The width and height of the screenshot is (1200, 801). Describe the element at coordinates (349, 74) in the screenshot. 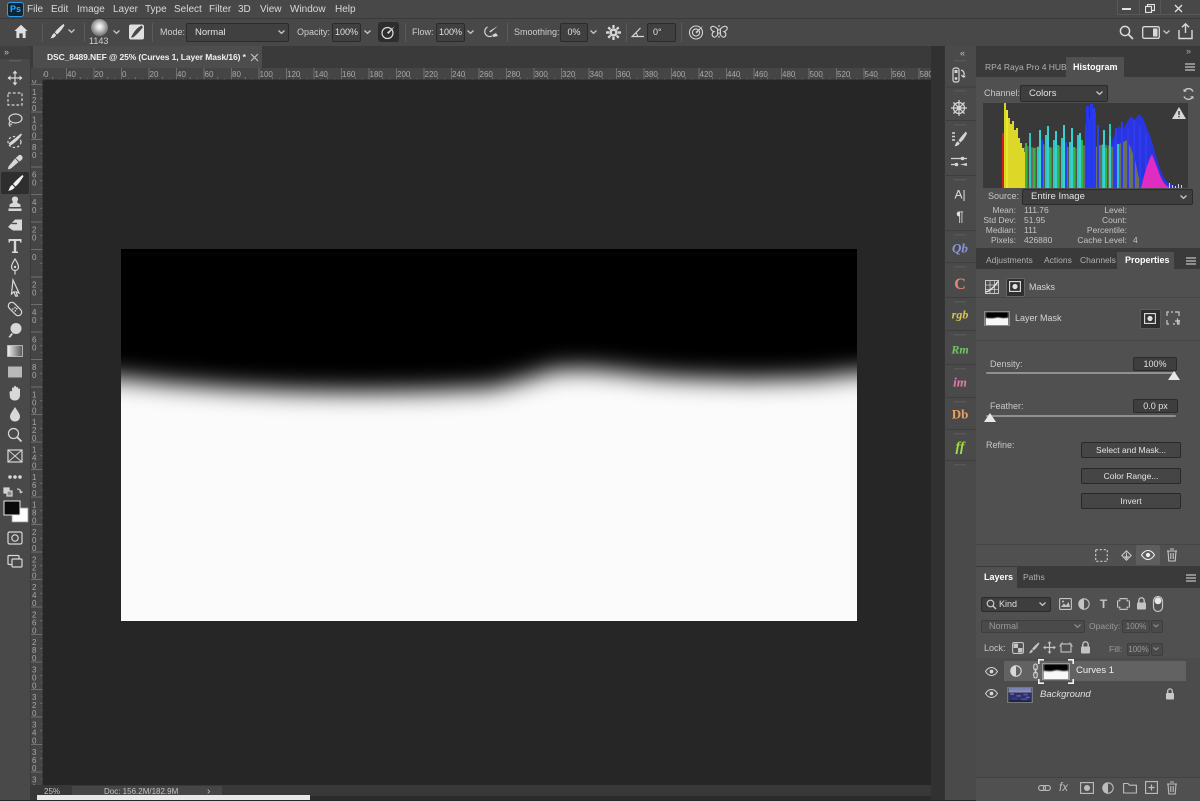

I see `svg-text: 160` at that location.